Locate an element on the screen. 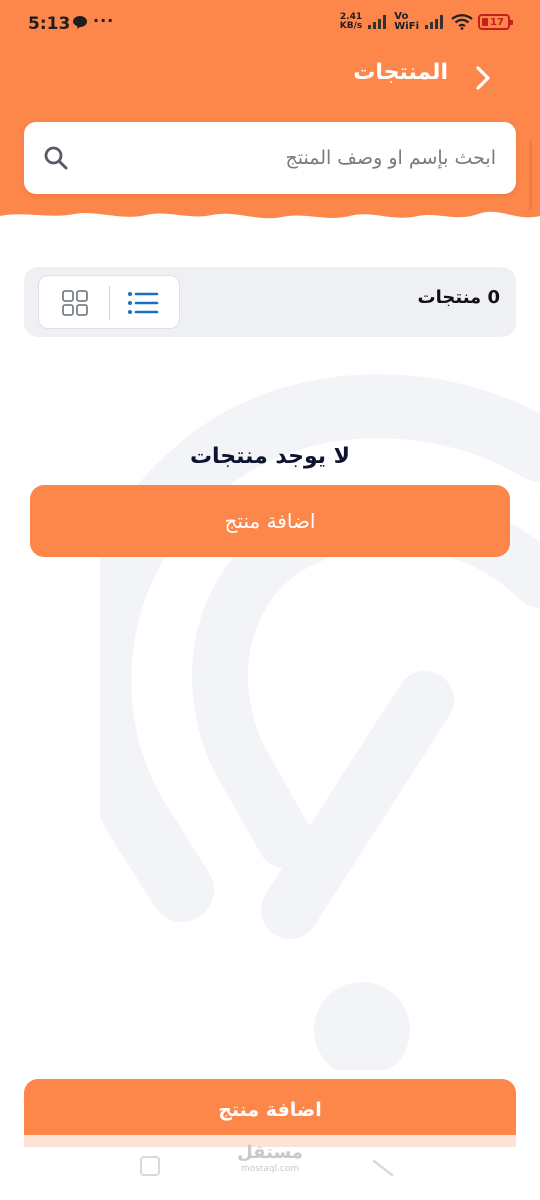 The height and width of the screenshot is (1200, 540). watermark-english: mostaql.com is located at coordinates (270, 1169).